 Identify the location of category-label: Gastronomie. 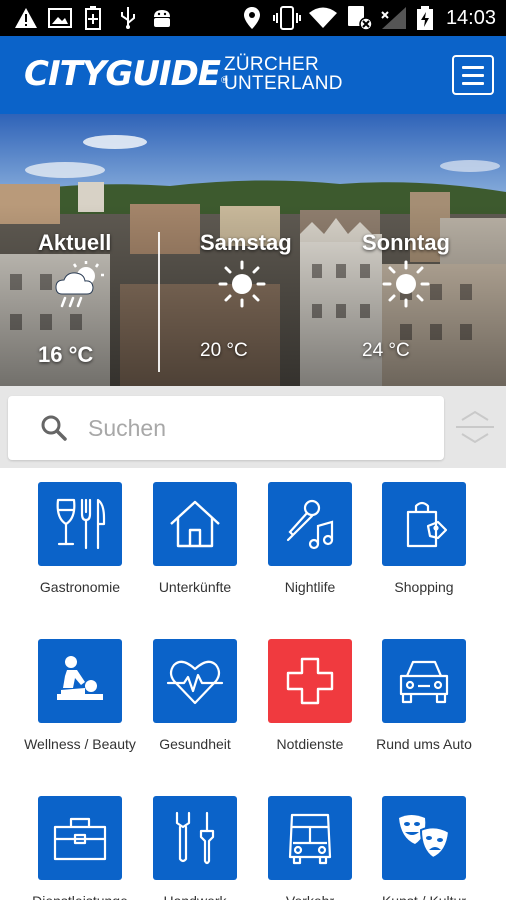
(80, 587).